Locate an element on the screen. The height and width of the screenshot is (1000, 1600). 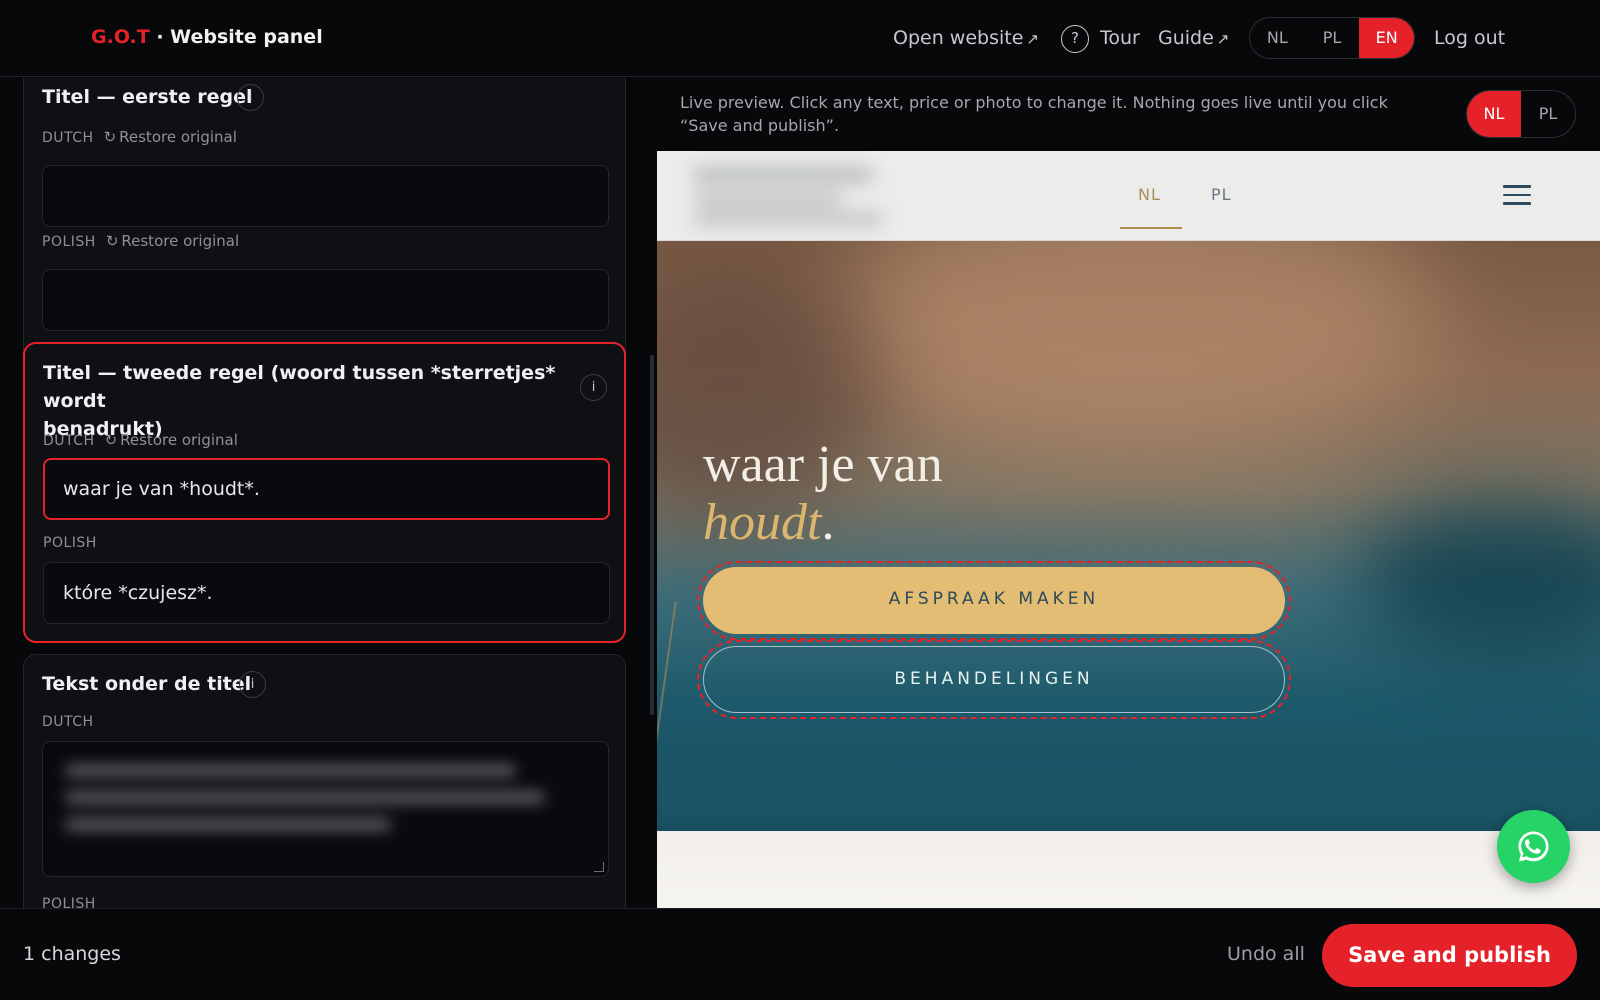
lang-en-button: EN is located at coordinates (1386, 38).